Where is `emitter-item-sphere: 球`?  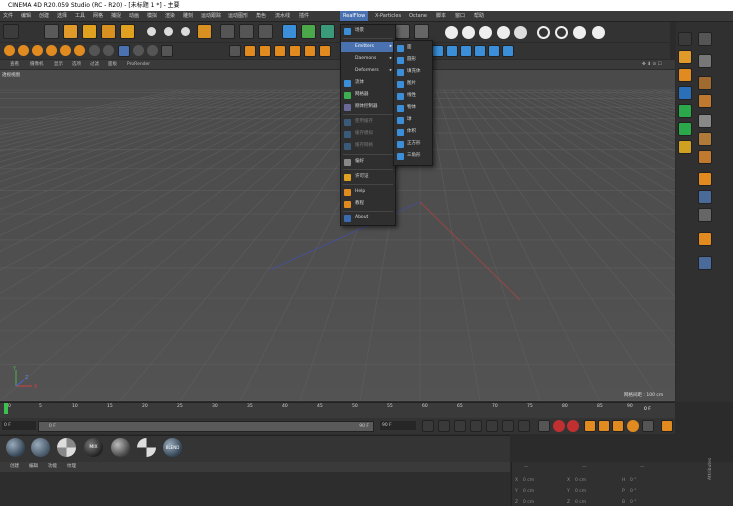
emitter-item-sphere: 球 is located at coordinates (413, 120).